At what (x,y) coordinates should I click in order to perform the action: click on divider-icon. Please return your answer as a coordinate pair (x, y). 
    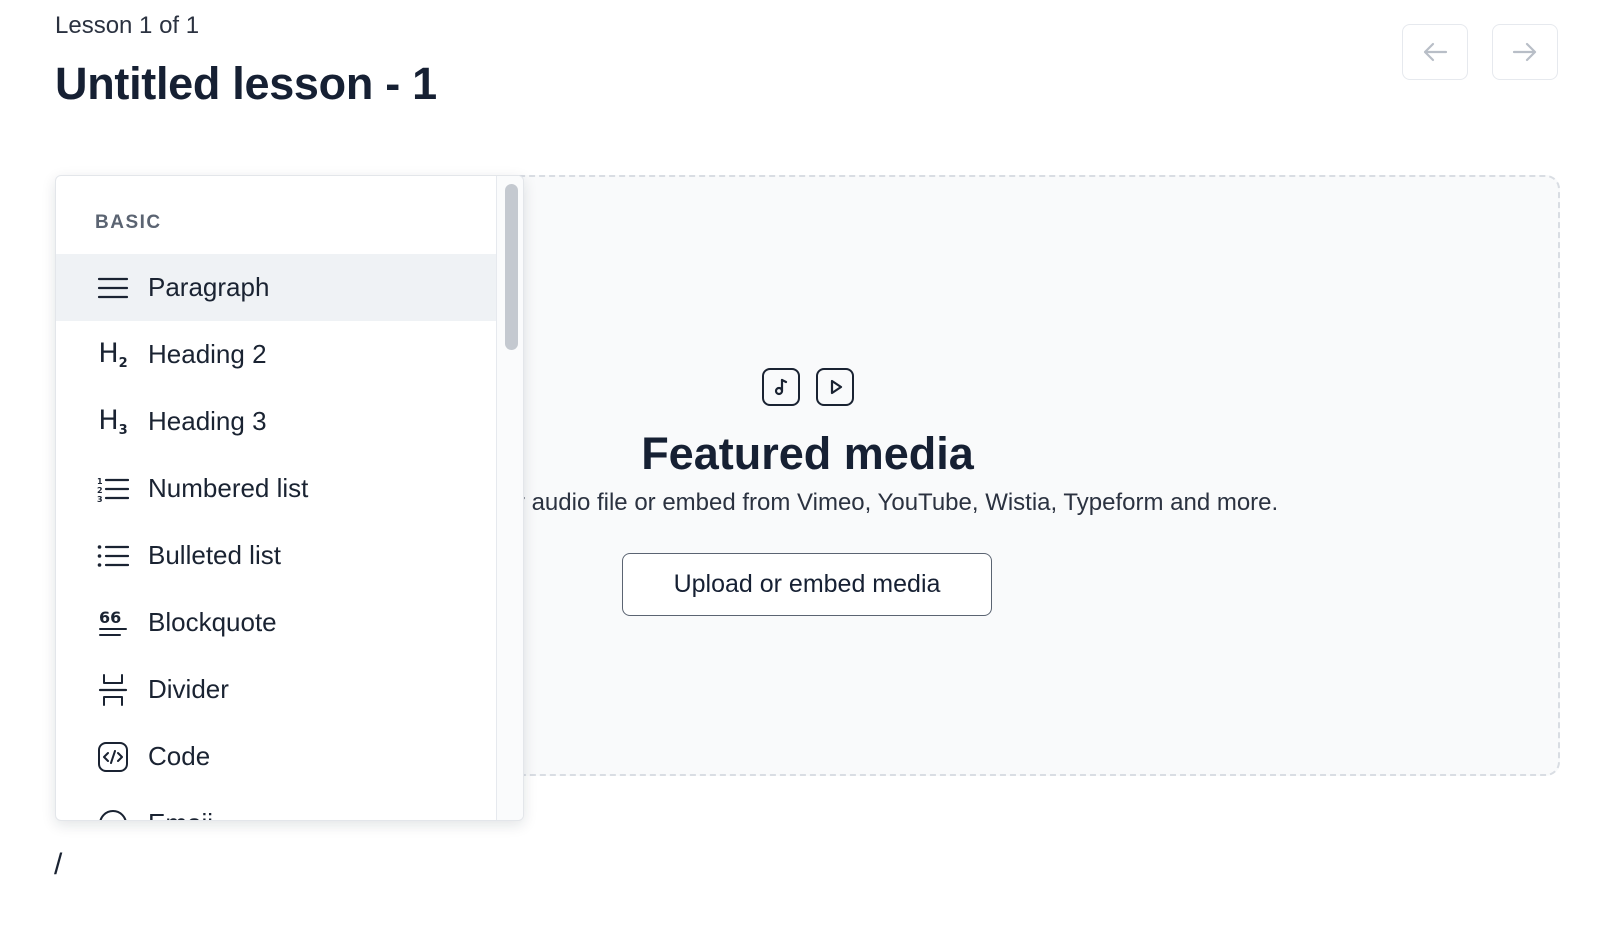
    Looking at the image, I should click on (113, 690).